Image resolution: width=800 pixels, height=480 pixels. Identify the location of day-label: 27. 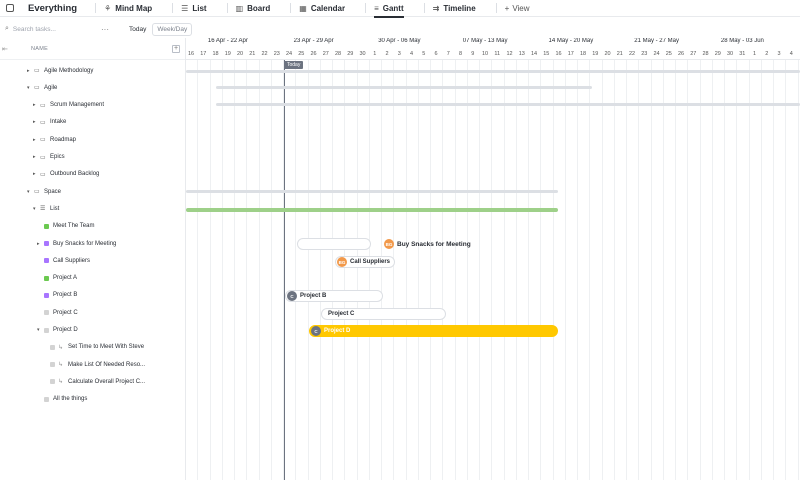
(693, 54).